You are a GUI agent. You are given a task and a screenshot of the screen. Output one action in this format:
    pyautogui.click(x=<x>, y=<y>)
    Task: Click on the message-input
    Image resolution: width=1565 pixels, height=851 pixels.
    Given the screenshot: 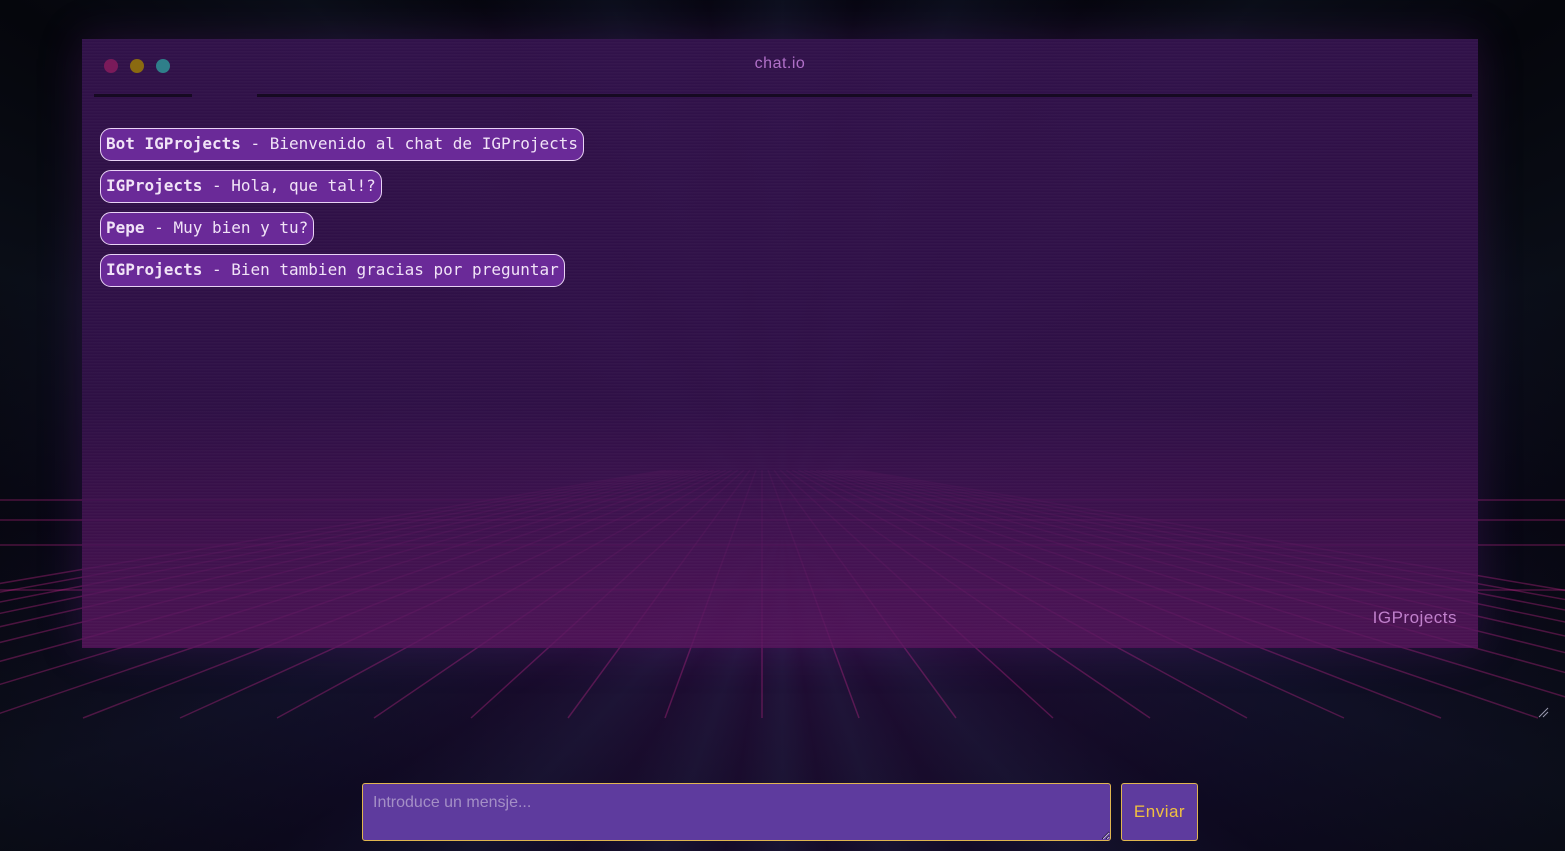 What is the action you would take?
    pyautogui.click(x=736, y=812)
    